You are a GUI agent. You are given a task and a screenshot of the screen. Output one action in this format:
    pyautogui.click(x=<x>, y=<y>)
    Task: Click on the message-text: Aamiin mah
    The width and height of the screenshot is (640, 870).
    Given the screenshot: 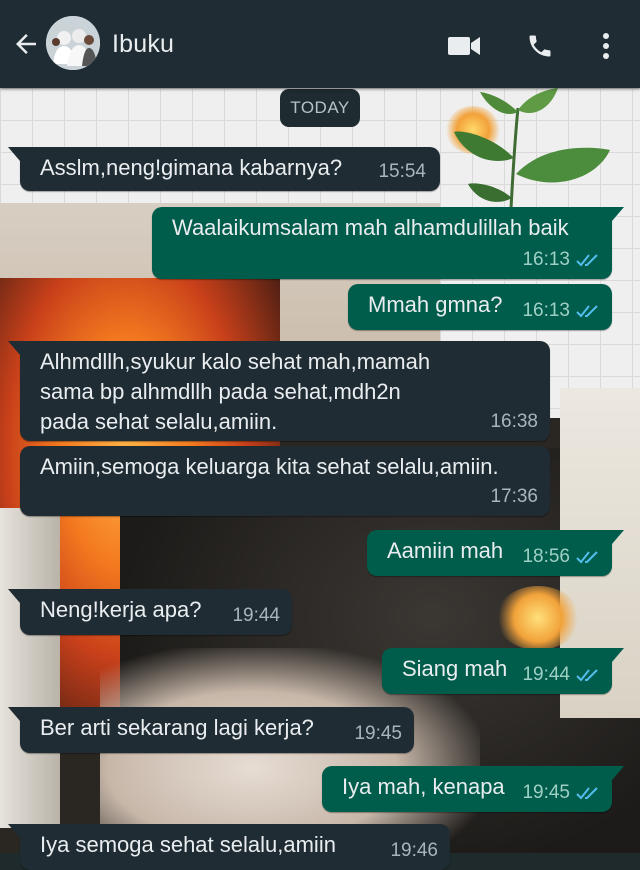 What is the action you would take?
    pyautogui.click(x=445, y=550)
    